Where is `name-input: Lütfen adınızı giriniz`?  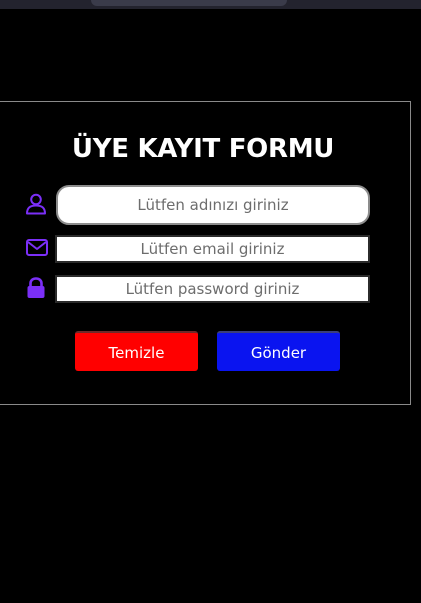 name-input: Lütfen adınızı giriniz is located at coordinates (213, 205).